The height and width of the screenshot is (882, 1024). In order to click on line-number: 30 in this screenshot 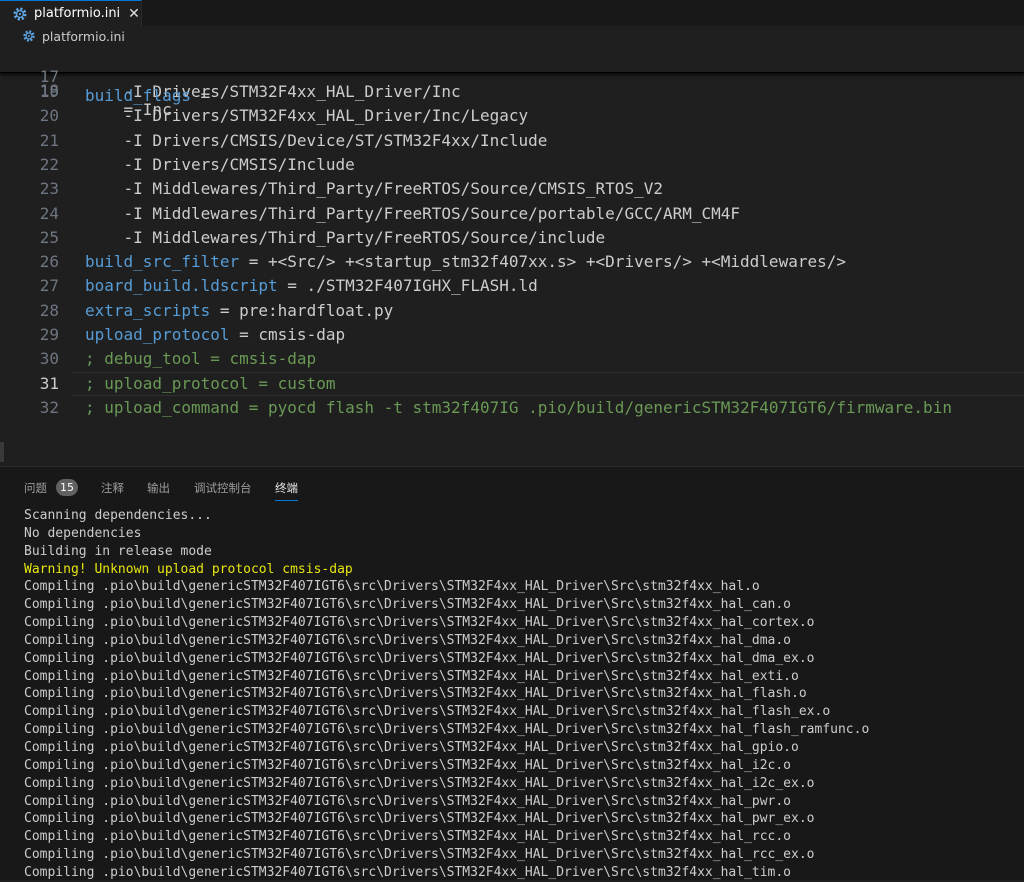, I will do `click(49, 359)`.